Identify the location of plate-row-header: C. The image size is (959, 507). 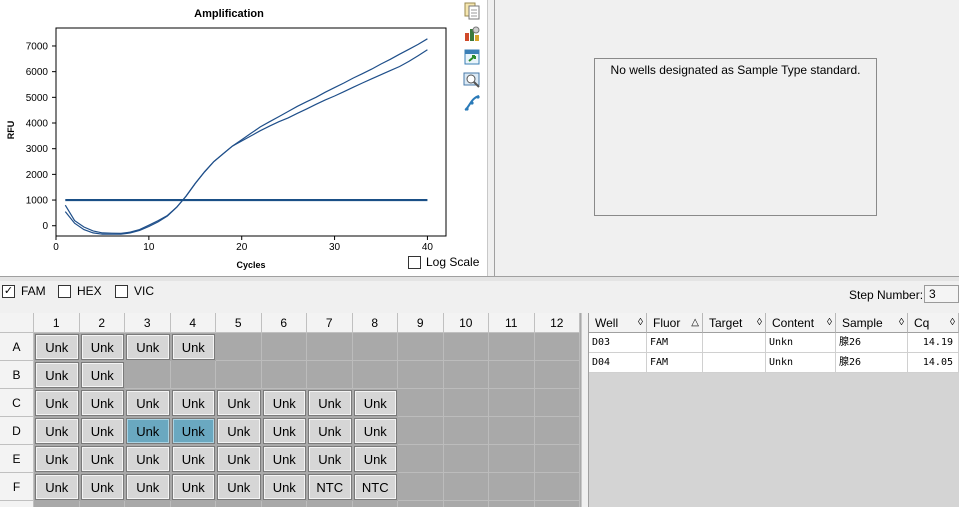
(17, 403).